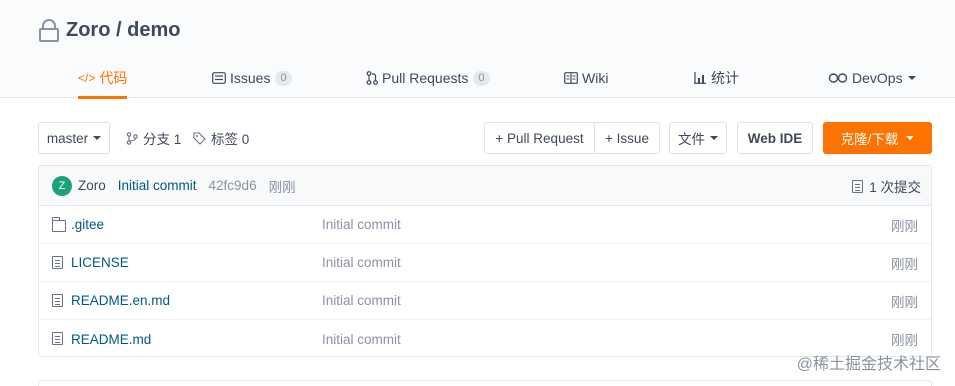 This screenshot has width=955, height=386. What do you see at coordinates (283, 78) in the screenshot?
I see `issues-count-badge: 0` at bounding box center [283, 78].